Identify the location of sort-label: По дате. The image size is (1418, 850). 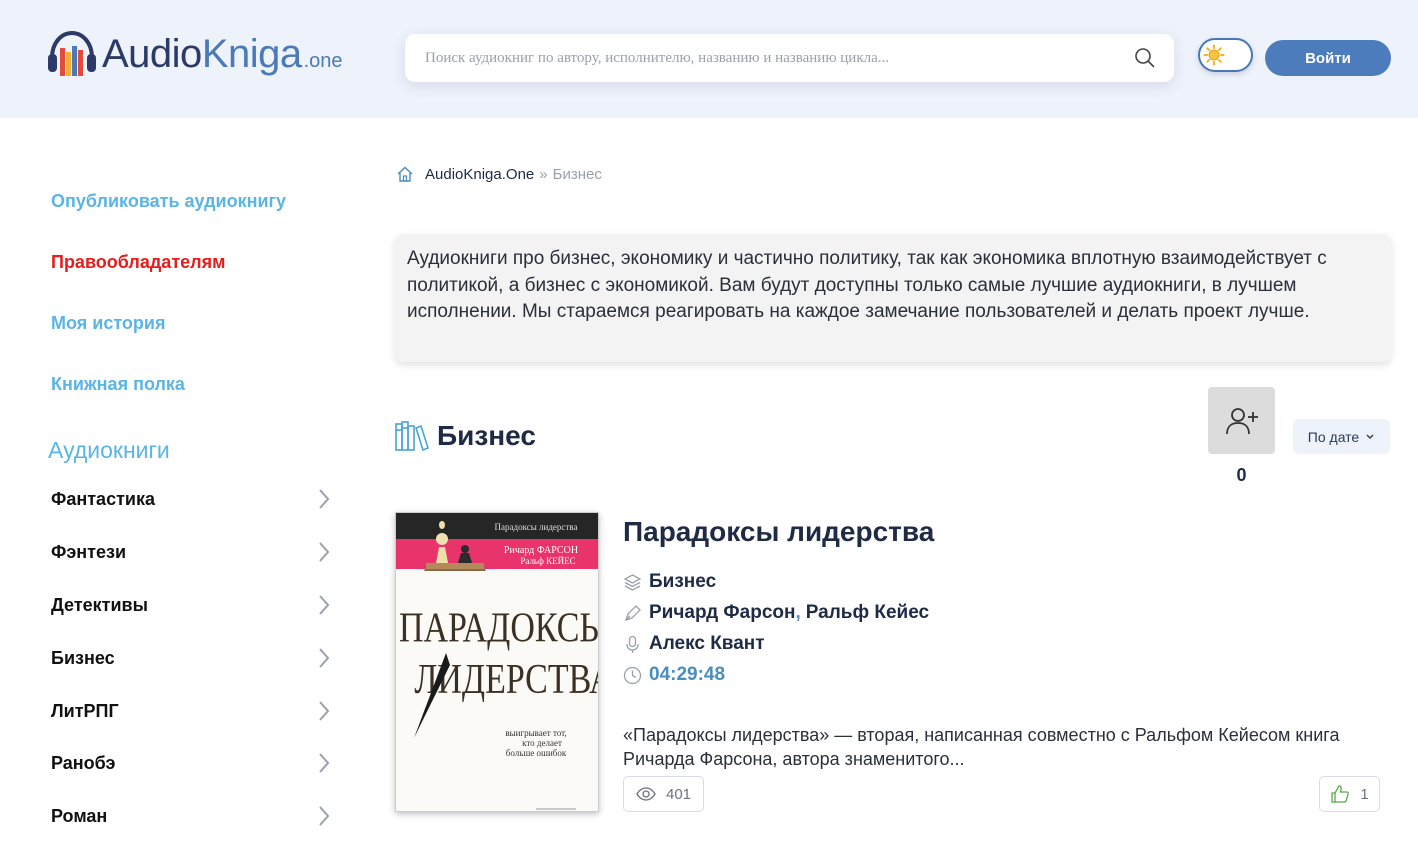
(1333, 436).